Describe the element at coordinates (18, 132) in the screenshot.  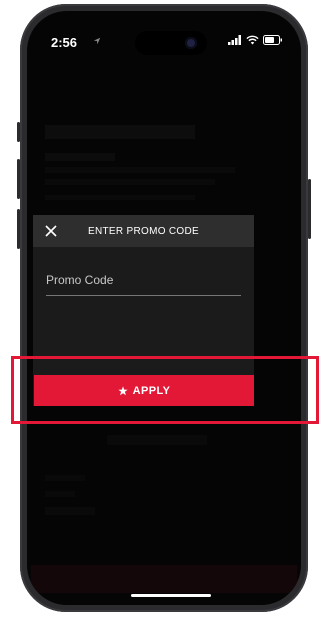
I see `side-button-silent` at that location.